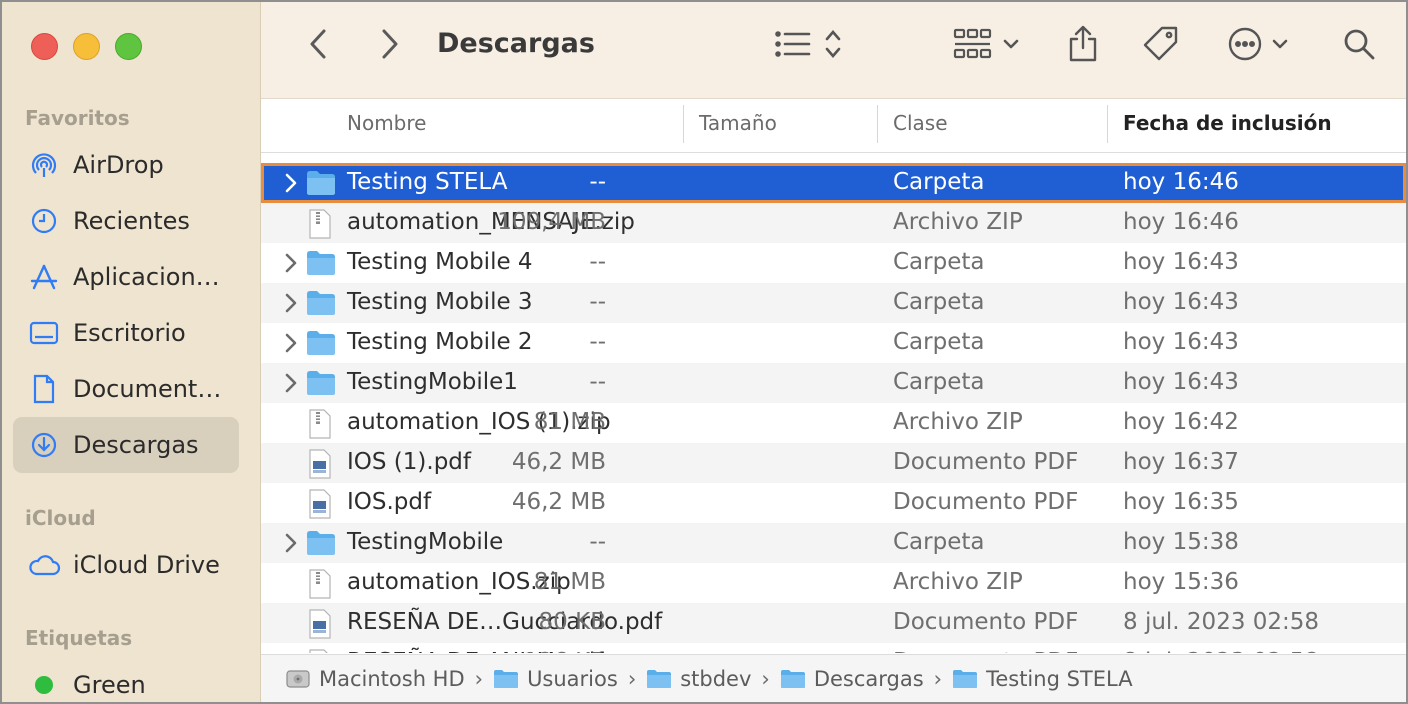 Image resolution: width=1408 pixels, height=704 pixels. What do you see at coordinates (1221, 651) in the screenshot?
I see `file-date-added: 8 jul. 2023 02:58` at bounding box center [1221, 651].